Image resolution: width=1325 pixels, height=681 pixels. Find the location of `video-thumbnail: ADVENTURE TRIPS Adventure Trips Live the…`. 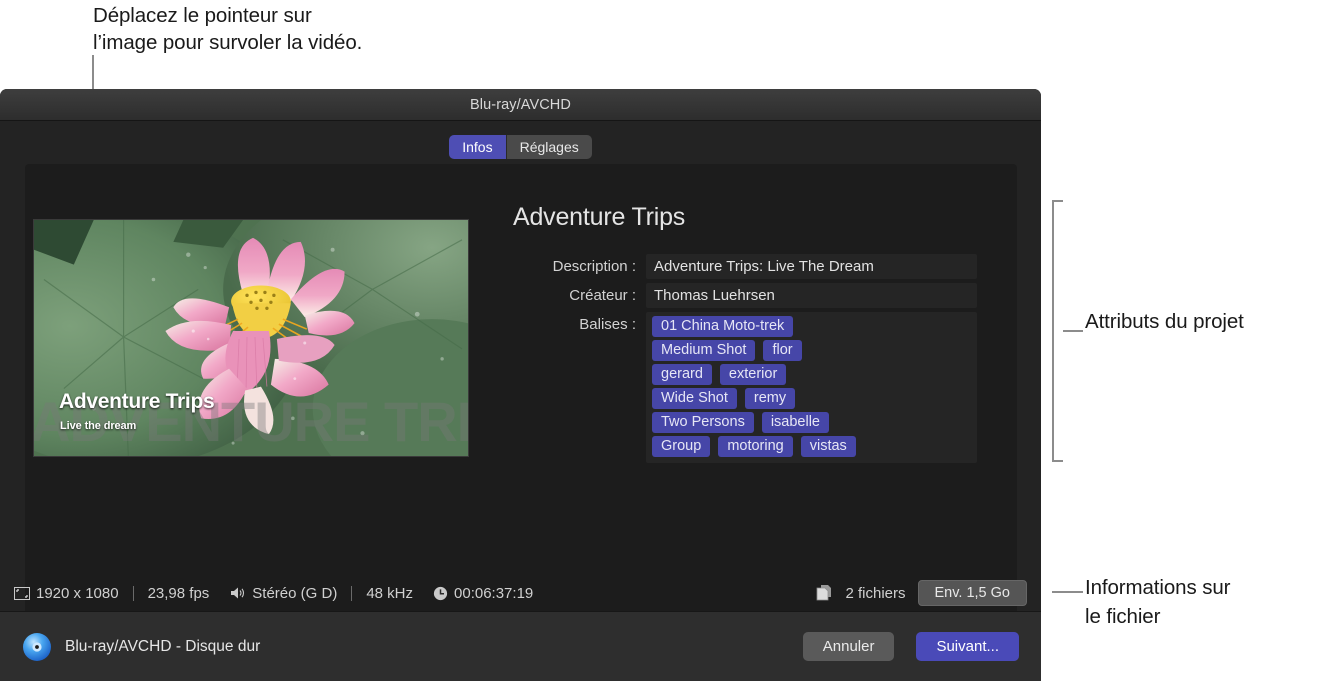

video-thumbnail: ADVENTURE TRIPS Adventure Trips Live the… is located at coordinates (251, 338).